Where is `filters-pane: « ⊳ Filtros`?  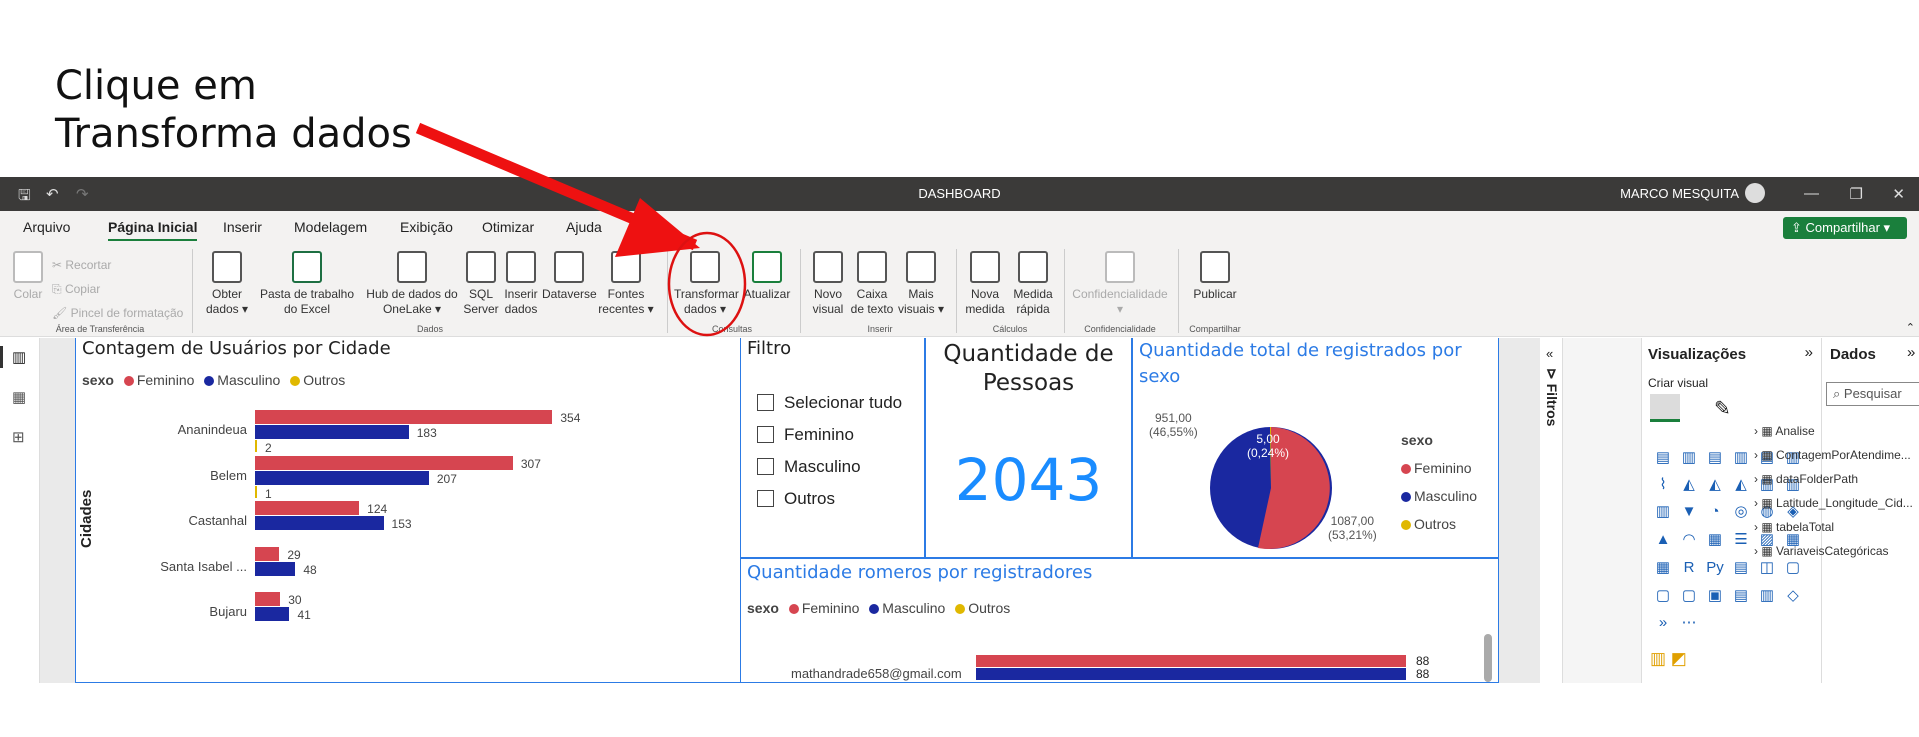 filters-pane: « ⊳ Filtros is located at coordinates (1551, 510).